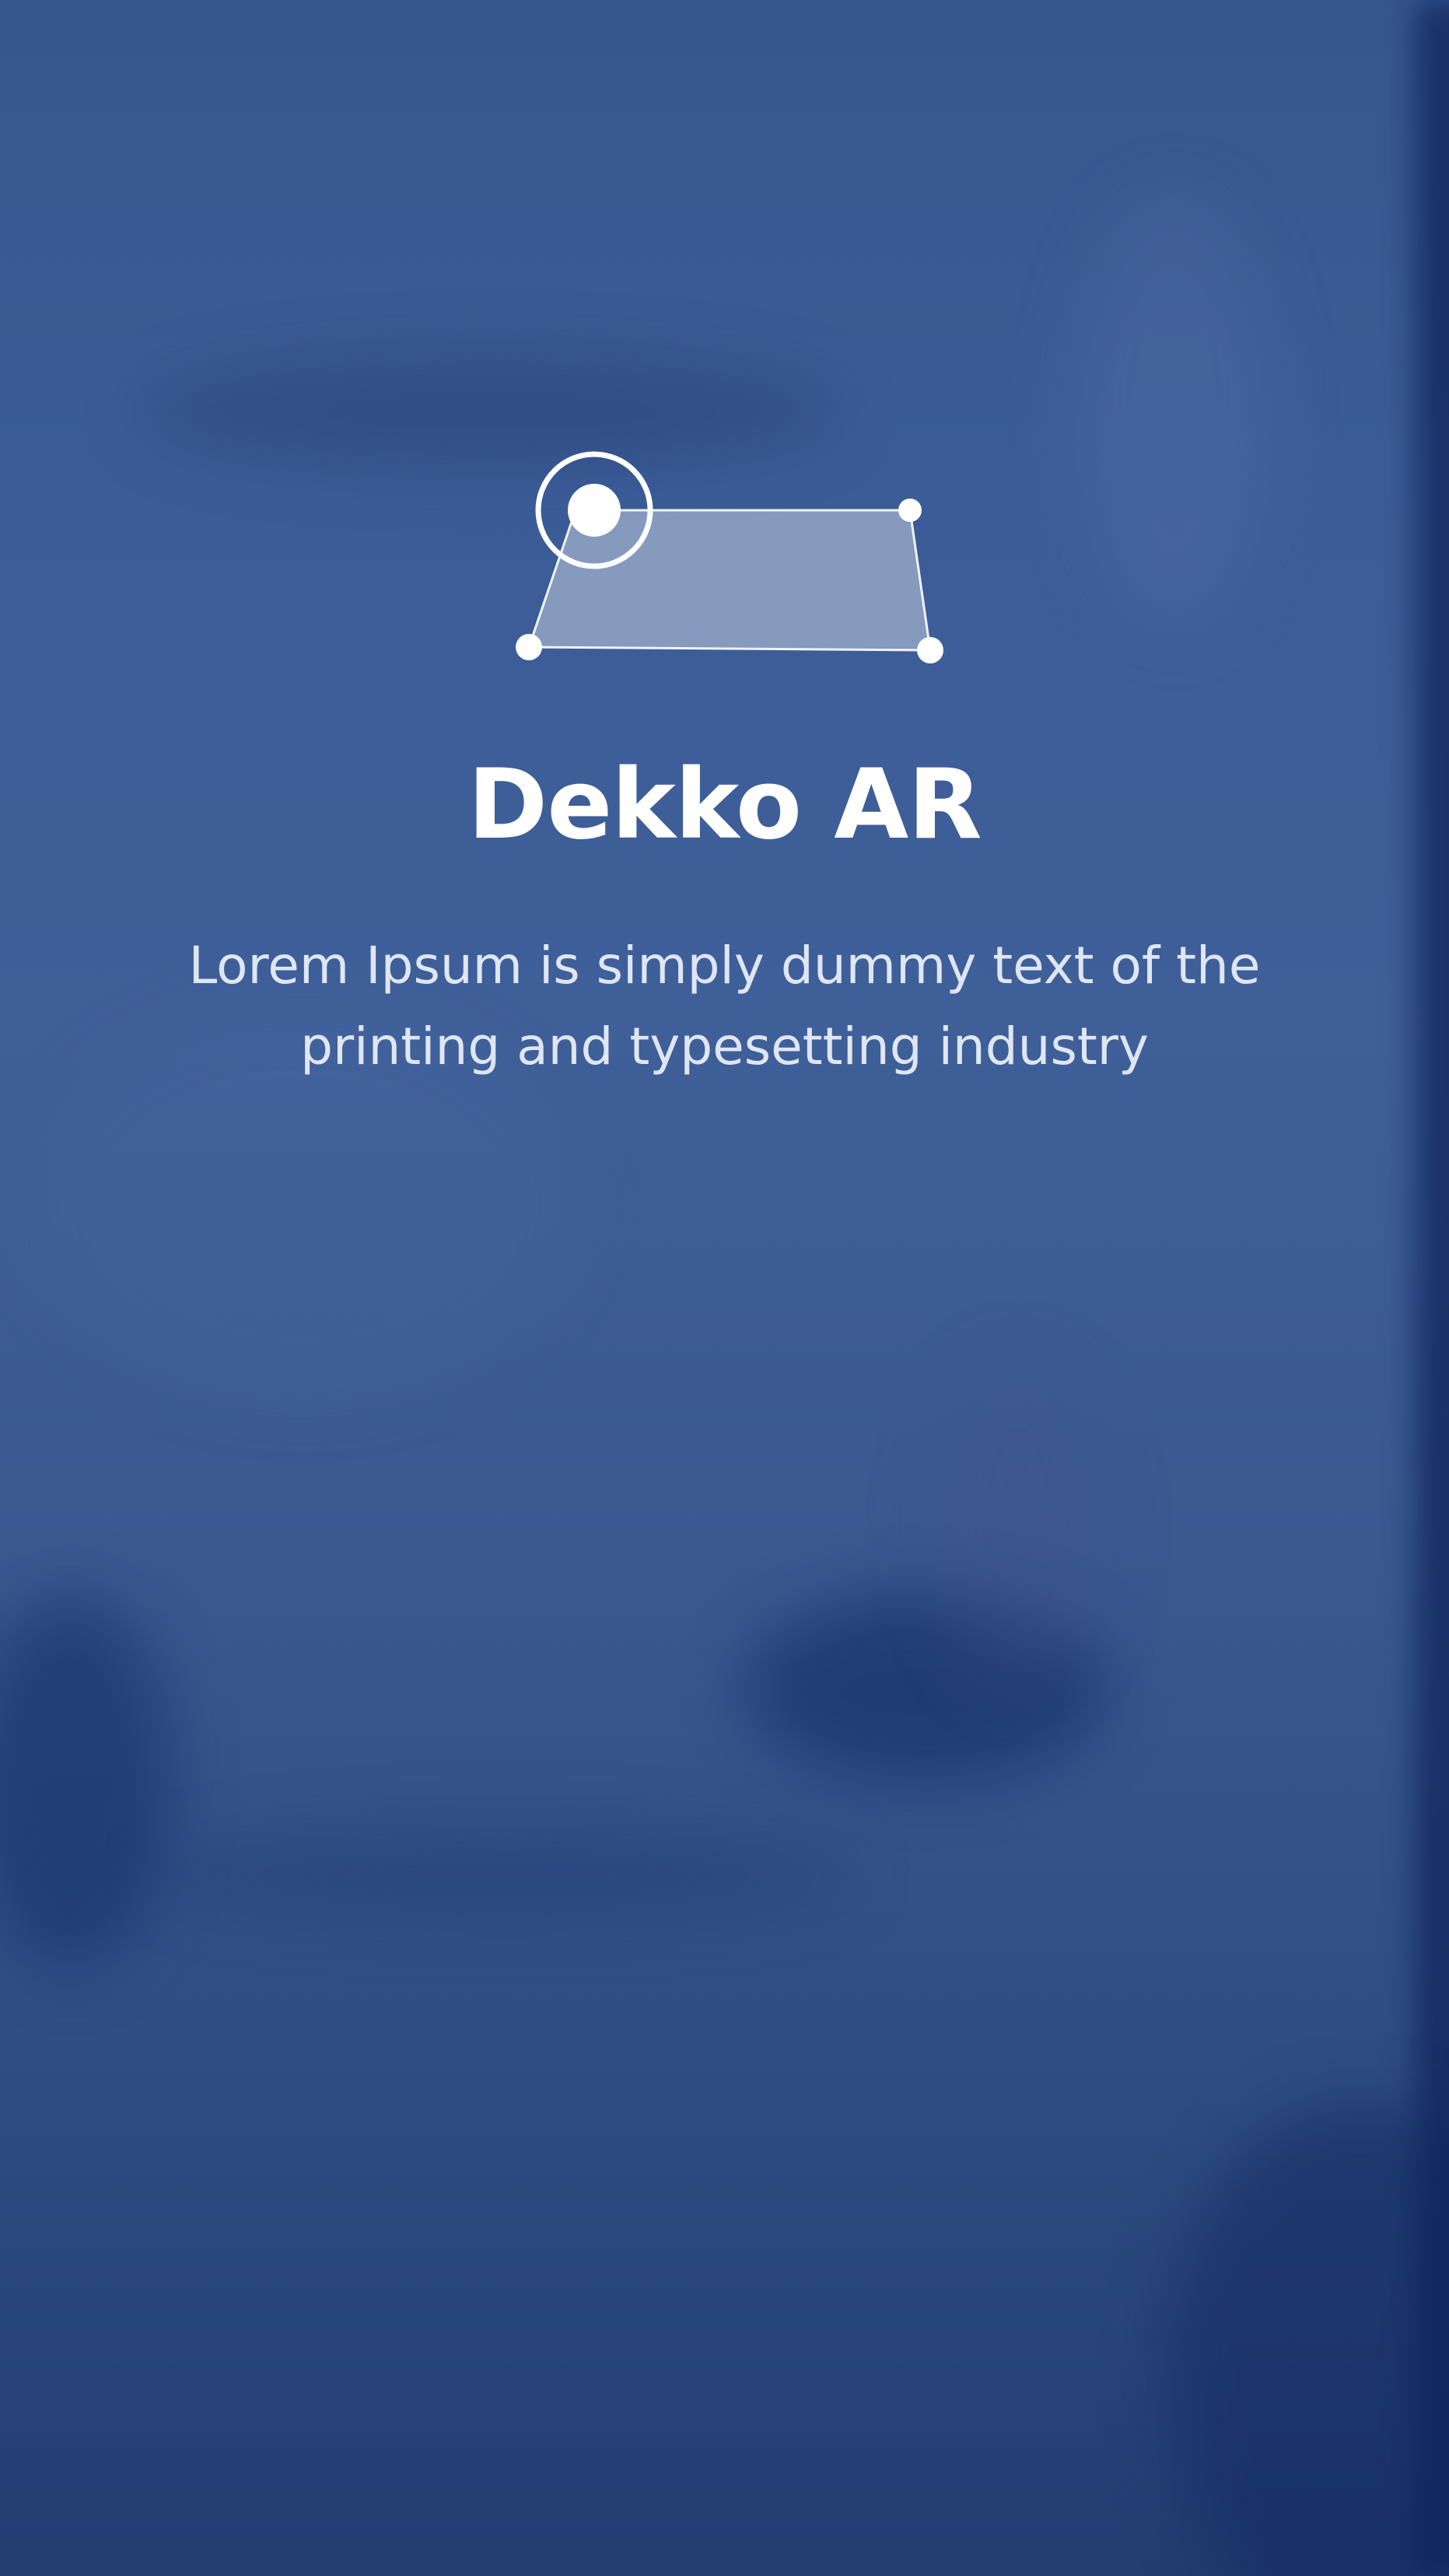 The width and height of the screenshot is (1449, 2576). Describe the element at coordinates (725, 805) in the screenshot. I see `app-title: Dekko AR` at that location.